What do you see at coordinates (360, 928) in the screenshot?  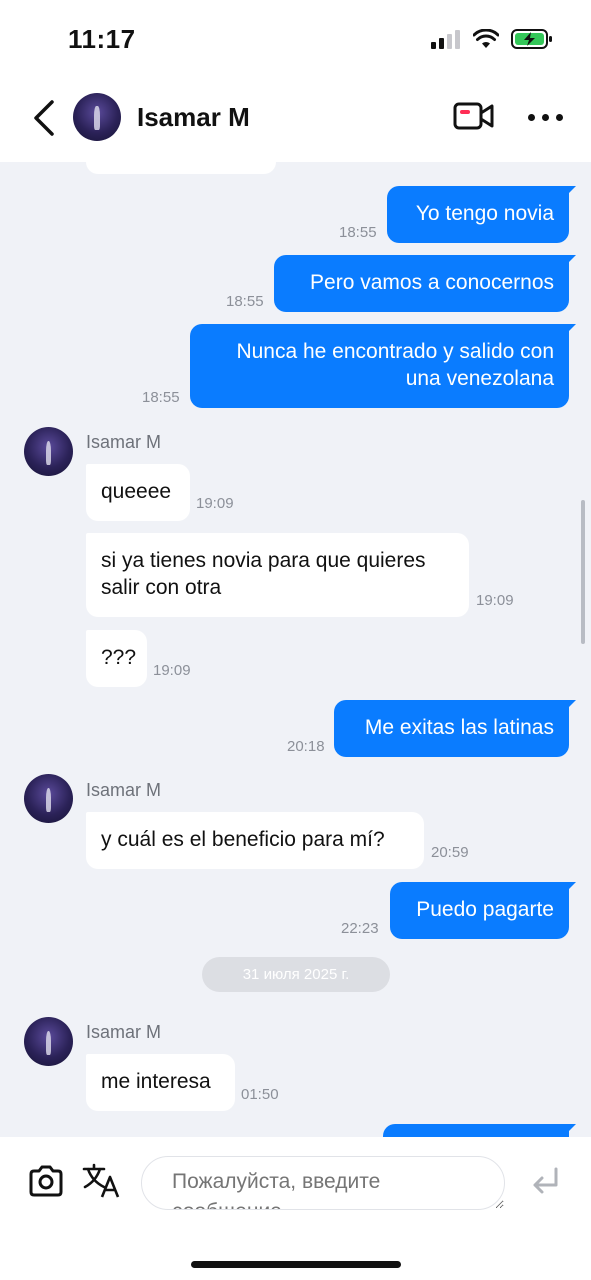 I see `message-time: 22:23` at bounding box center [360, 928].